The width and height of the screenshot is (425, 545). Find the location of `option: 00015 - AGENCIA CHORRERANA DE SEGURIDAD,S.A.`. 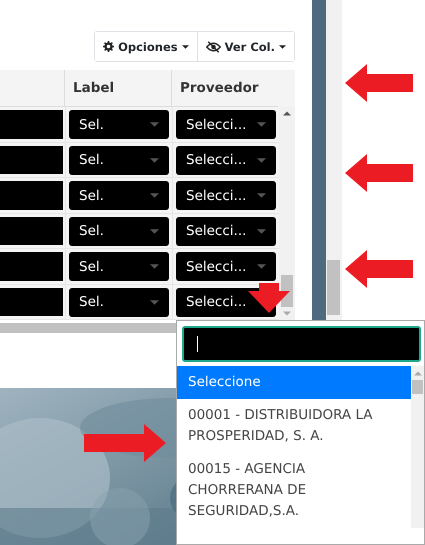

option: 00015 - AGENCIA CHORRERANA DE SEGURIDAD,S.A. is located at coordinates (294, 490).